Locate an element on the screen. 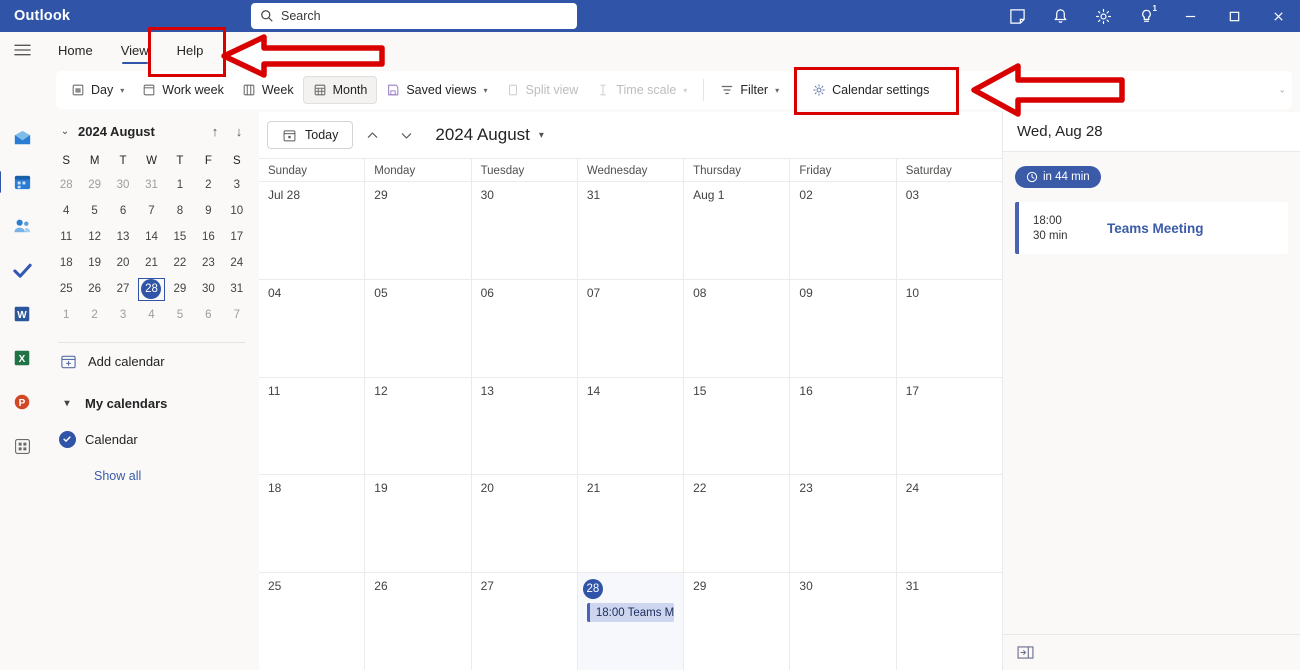 The width and height of the screenshot is (1300, 670). tab-view: View is located at coordinates (135, 50).